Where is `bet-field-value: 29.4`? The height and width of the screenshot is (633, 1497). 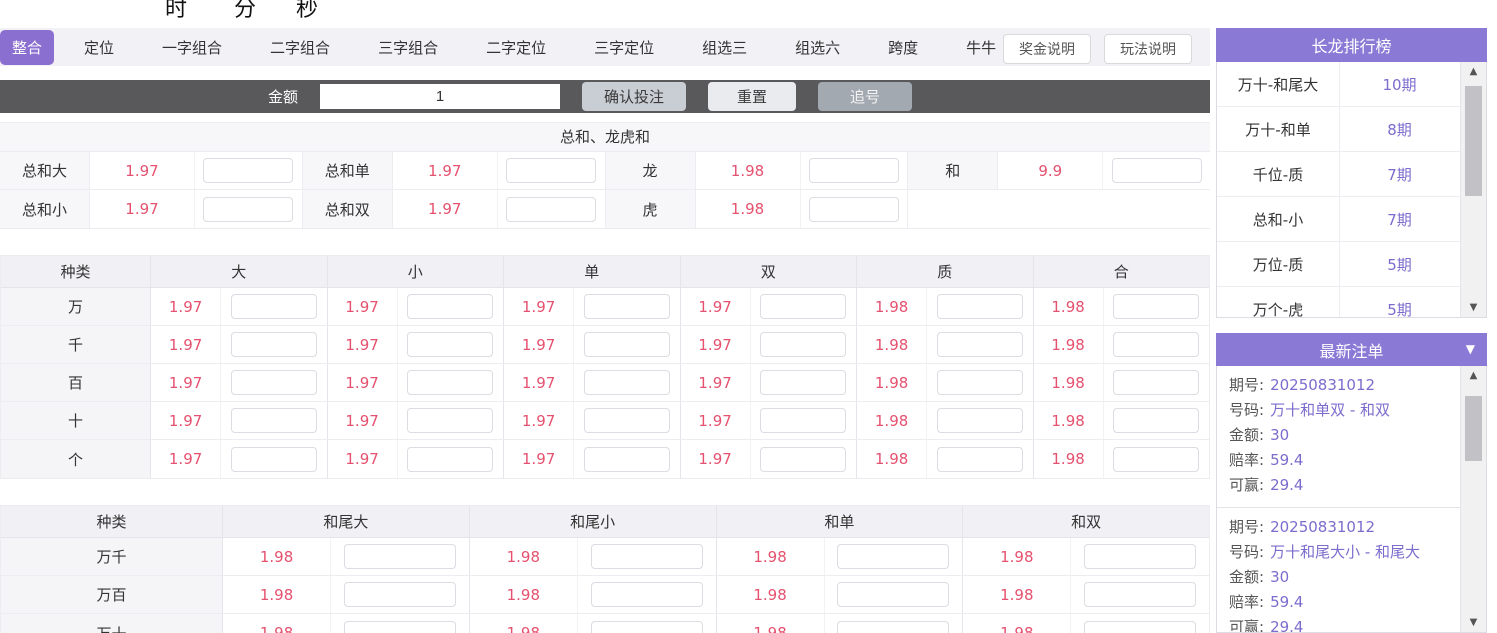
bet-field-value: 29.4 is located at coordinates (1287, 625).